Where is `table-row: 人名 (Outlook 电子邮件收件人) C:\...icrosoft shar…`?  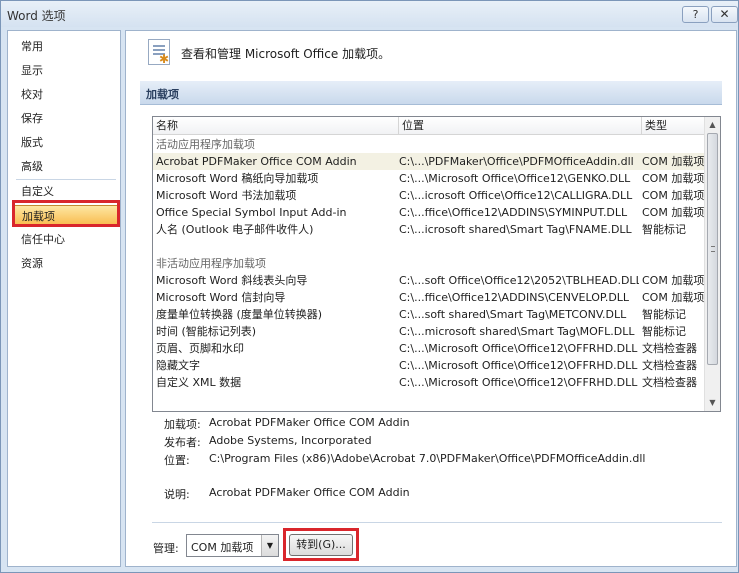 table-row: 人名 (Outlook 电子邮件收件人) C:\...icrosoft shar… is located at coordinates (429, 229).